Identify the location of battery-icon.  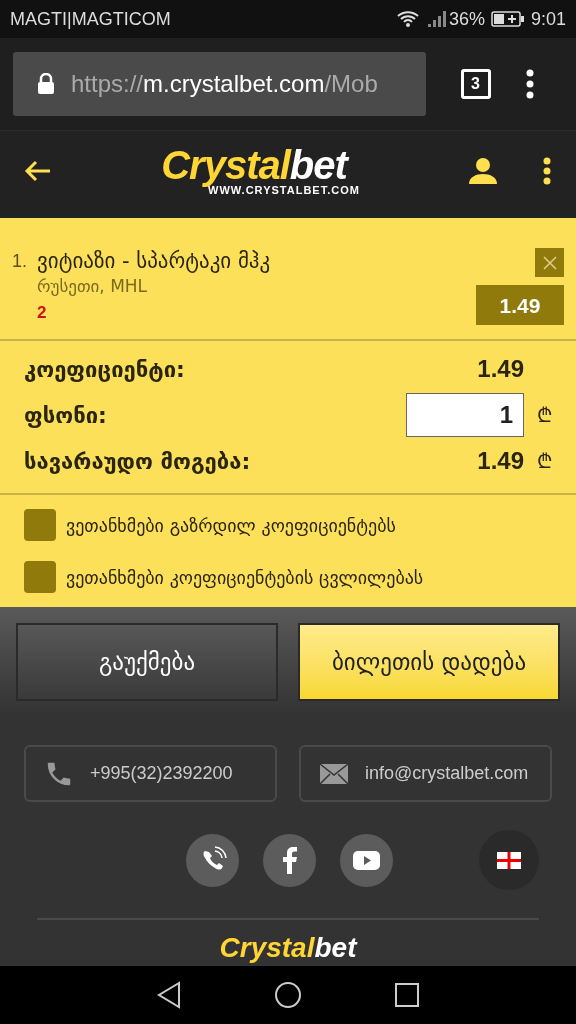
(507, 19).